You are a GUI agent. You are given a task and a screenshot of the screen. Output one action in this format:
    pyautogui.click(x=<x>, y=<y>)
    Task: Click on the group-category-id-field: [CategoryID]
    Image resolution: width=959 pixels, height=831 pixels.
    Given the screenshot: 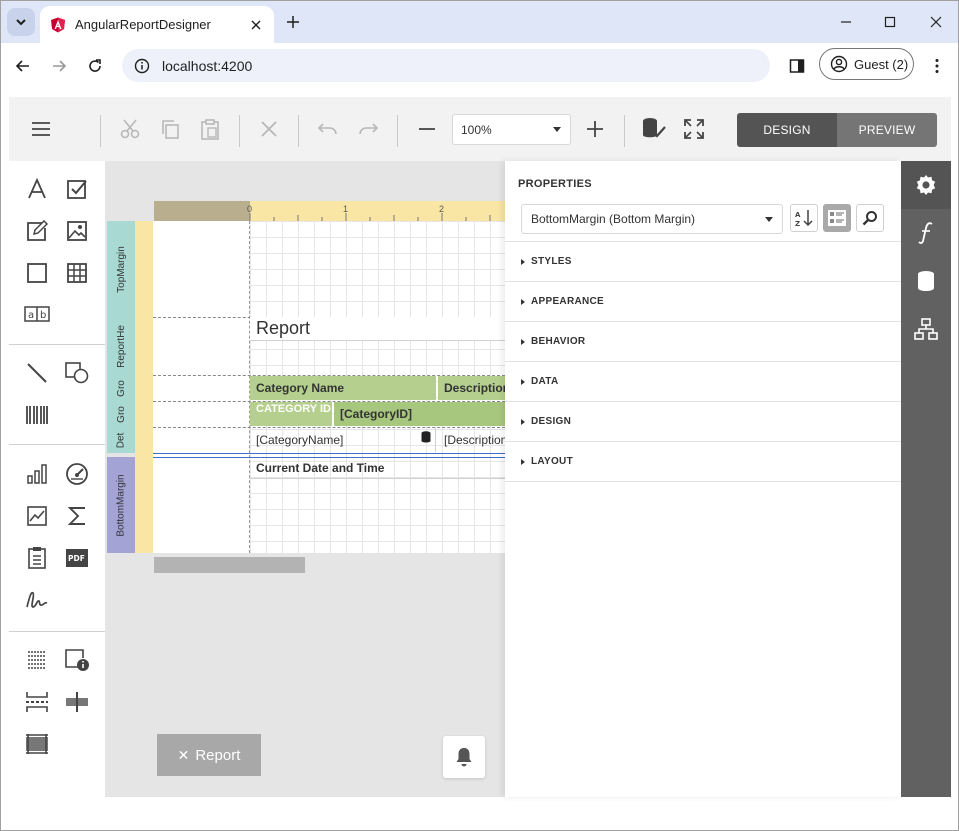 What is the action you would take?
    pyautogui.click(x=419, y=414)
    